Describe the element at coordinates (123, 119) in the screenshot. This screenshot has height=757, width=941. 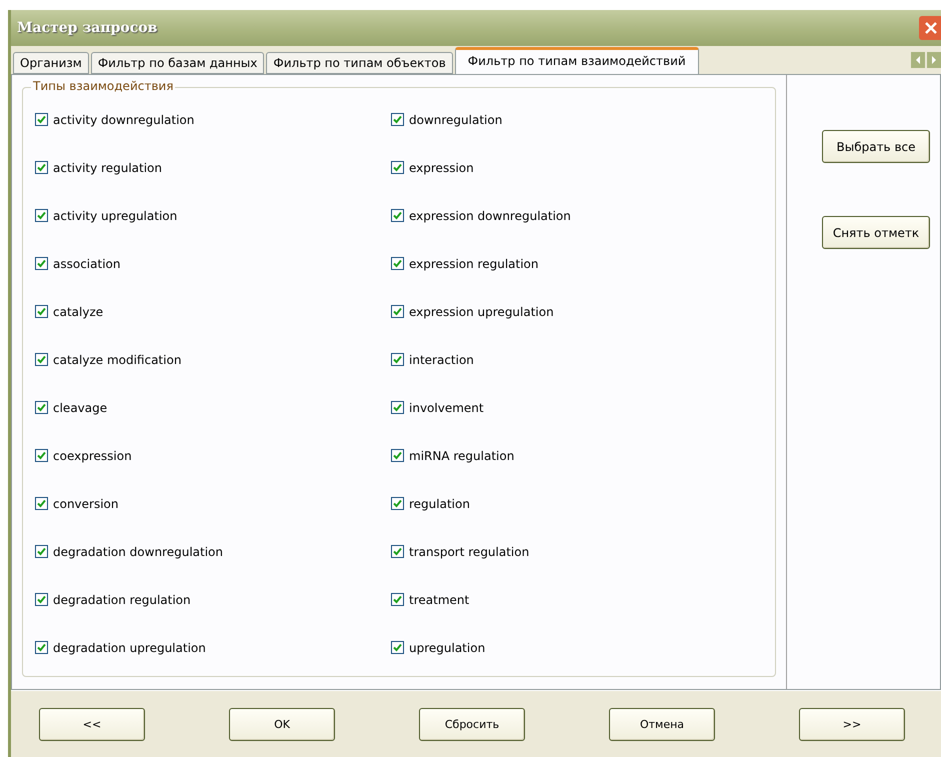
I see `checkbox-label: activity downregulation` at that location.